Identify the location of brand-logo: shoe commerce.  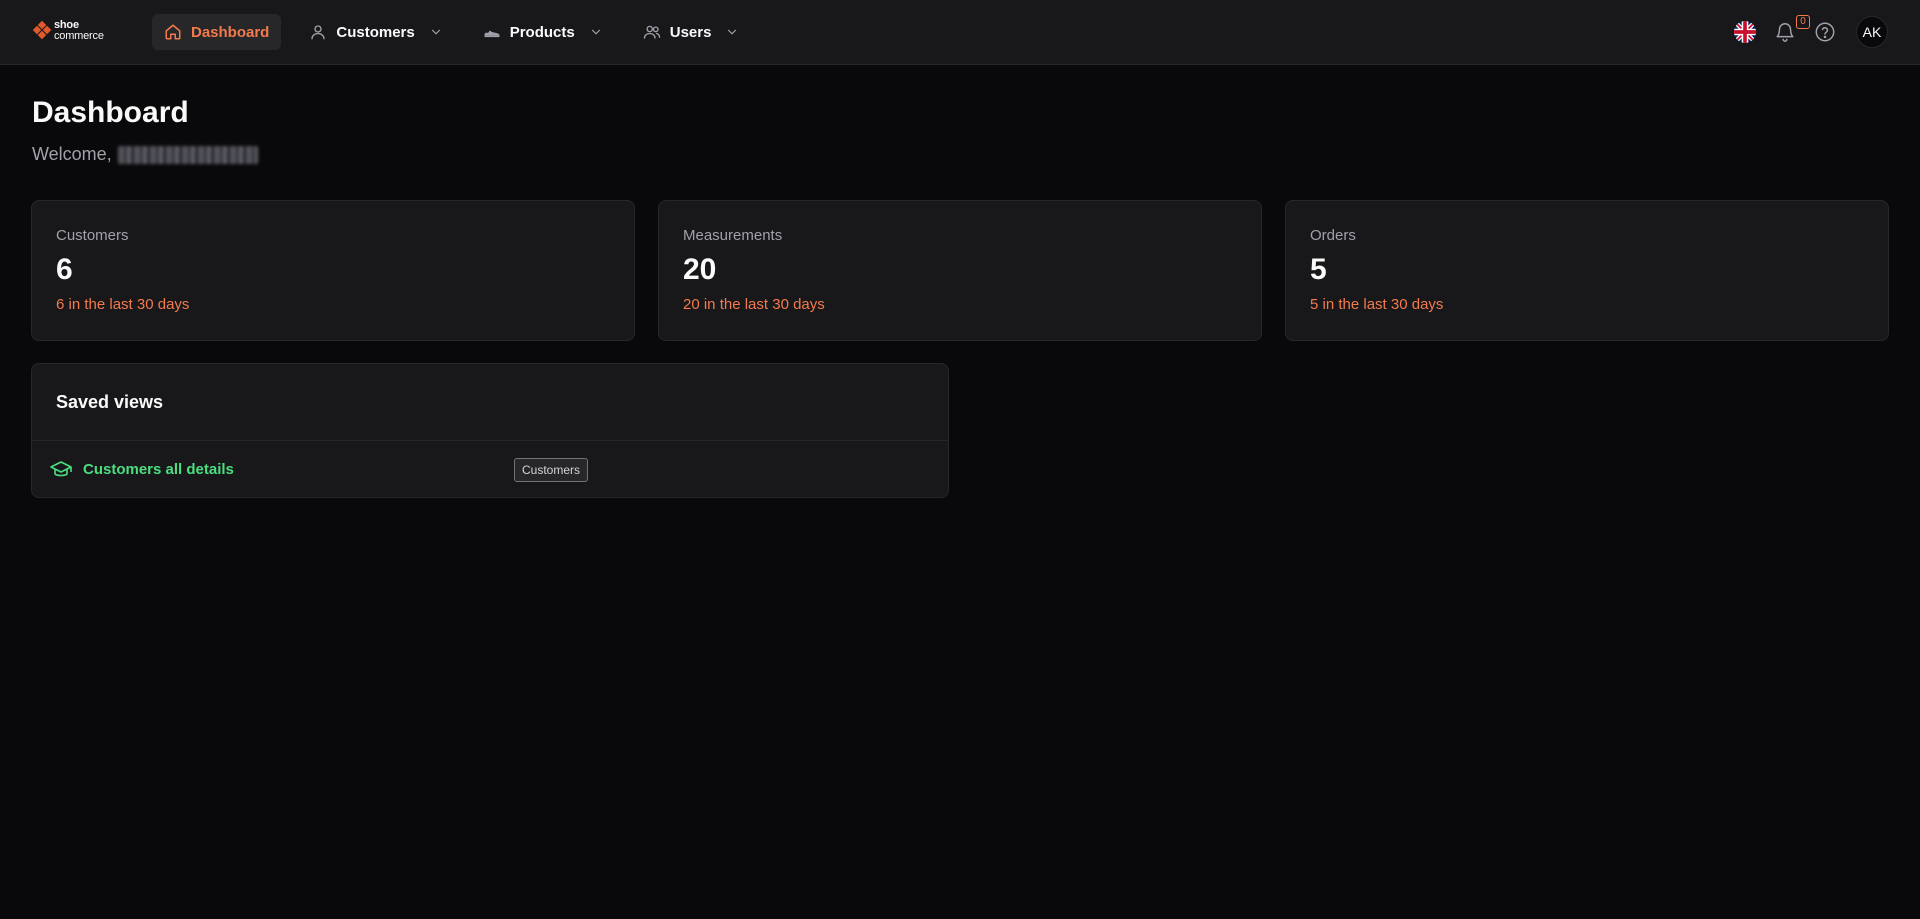
(68, 30).